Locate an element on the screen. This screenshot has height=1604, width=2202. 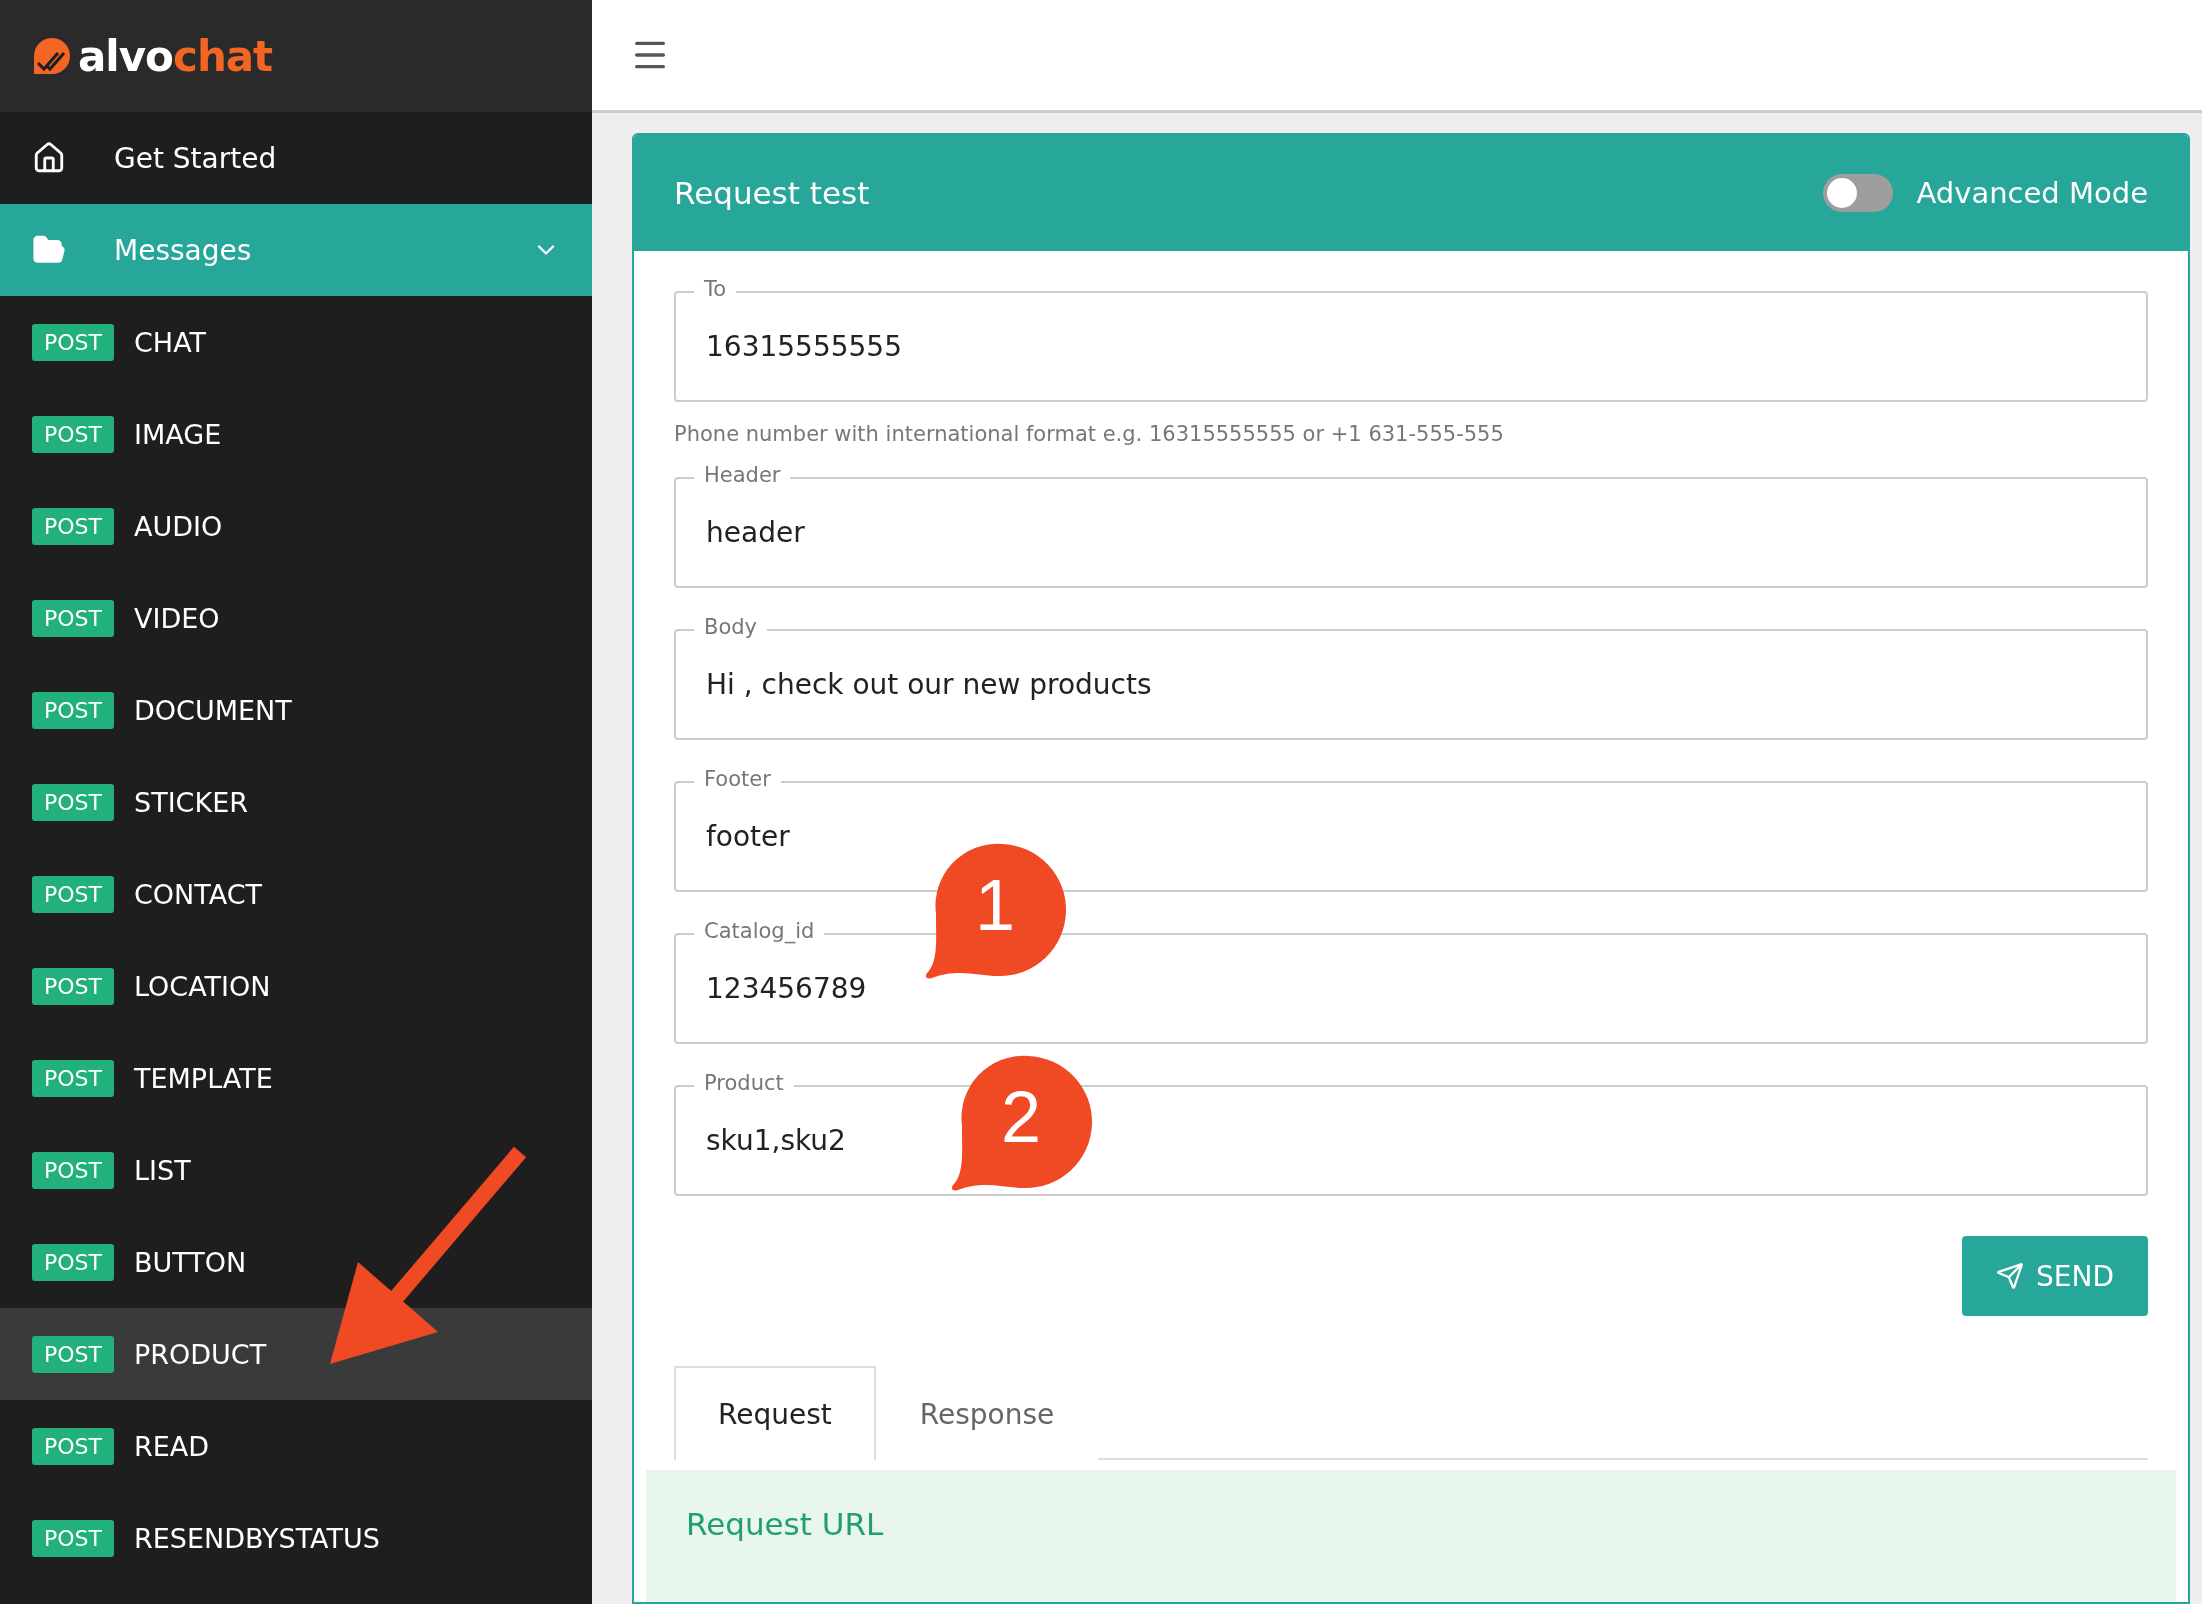
endpoint-item: POST READ is located at coordinates (296, 1446).